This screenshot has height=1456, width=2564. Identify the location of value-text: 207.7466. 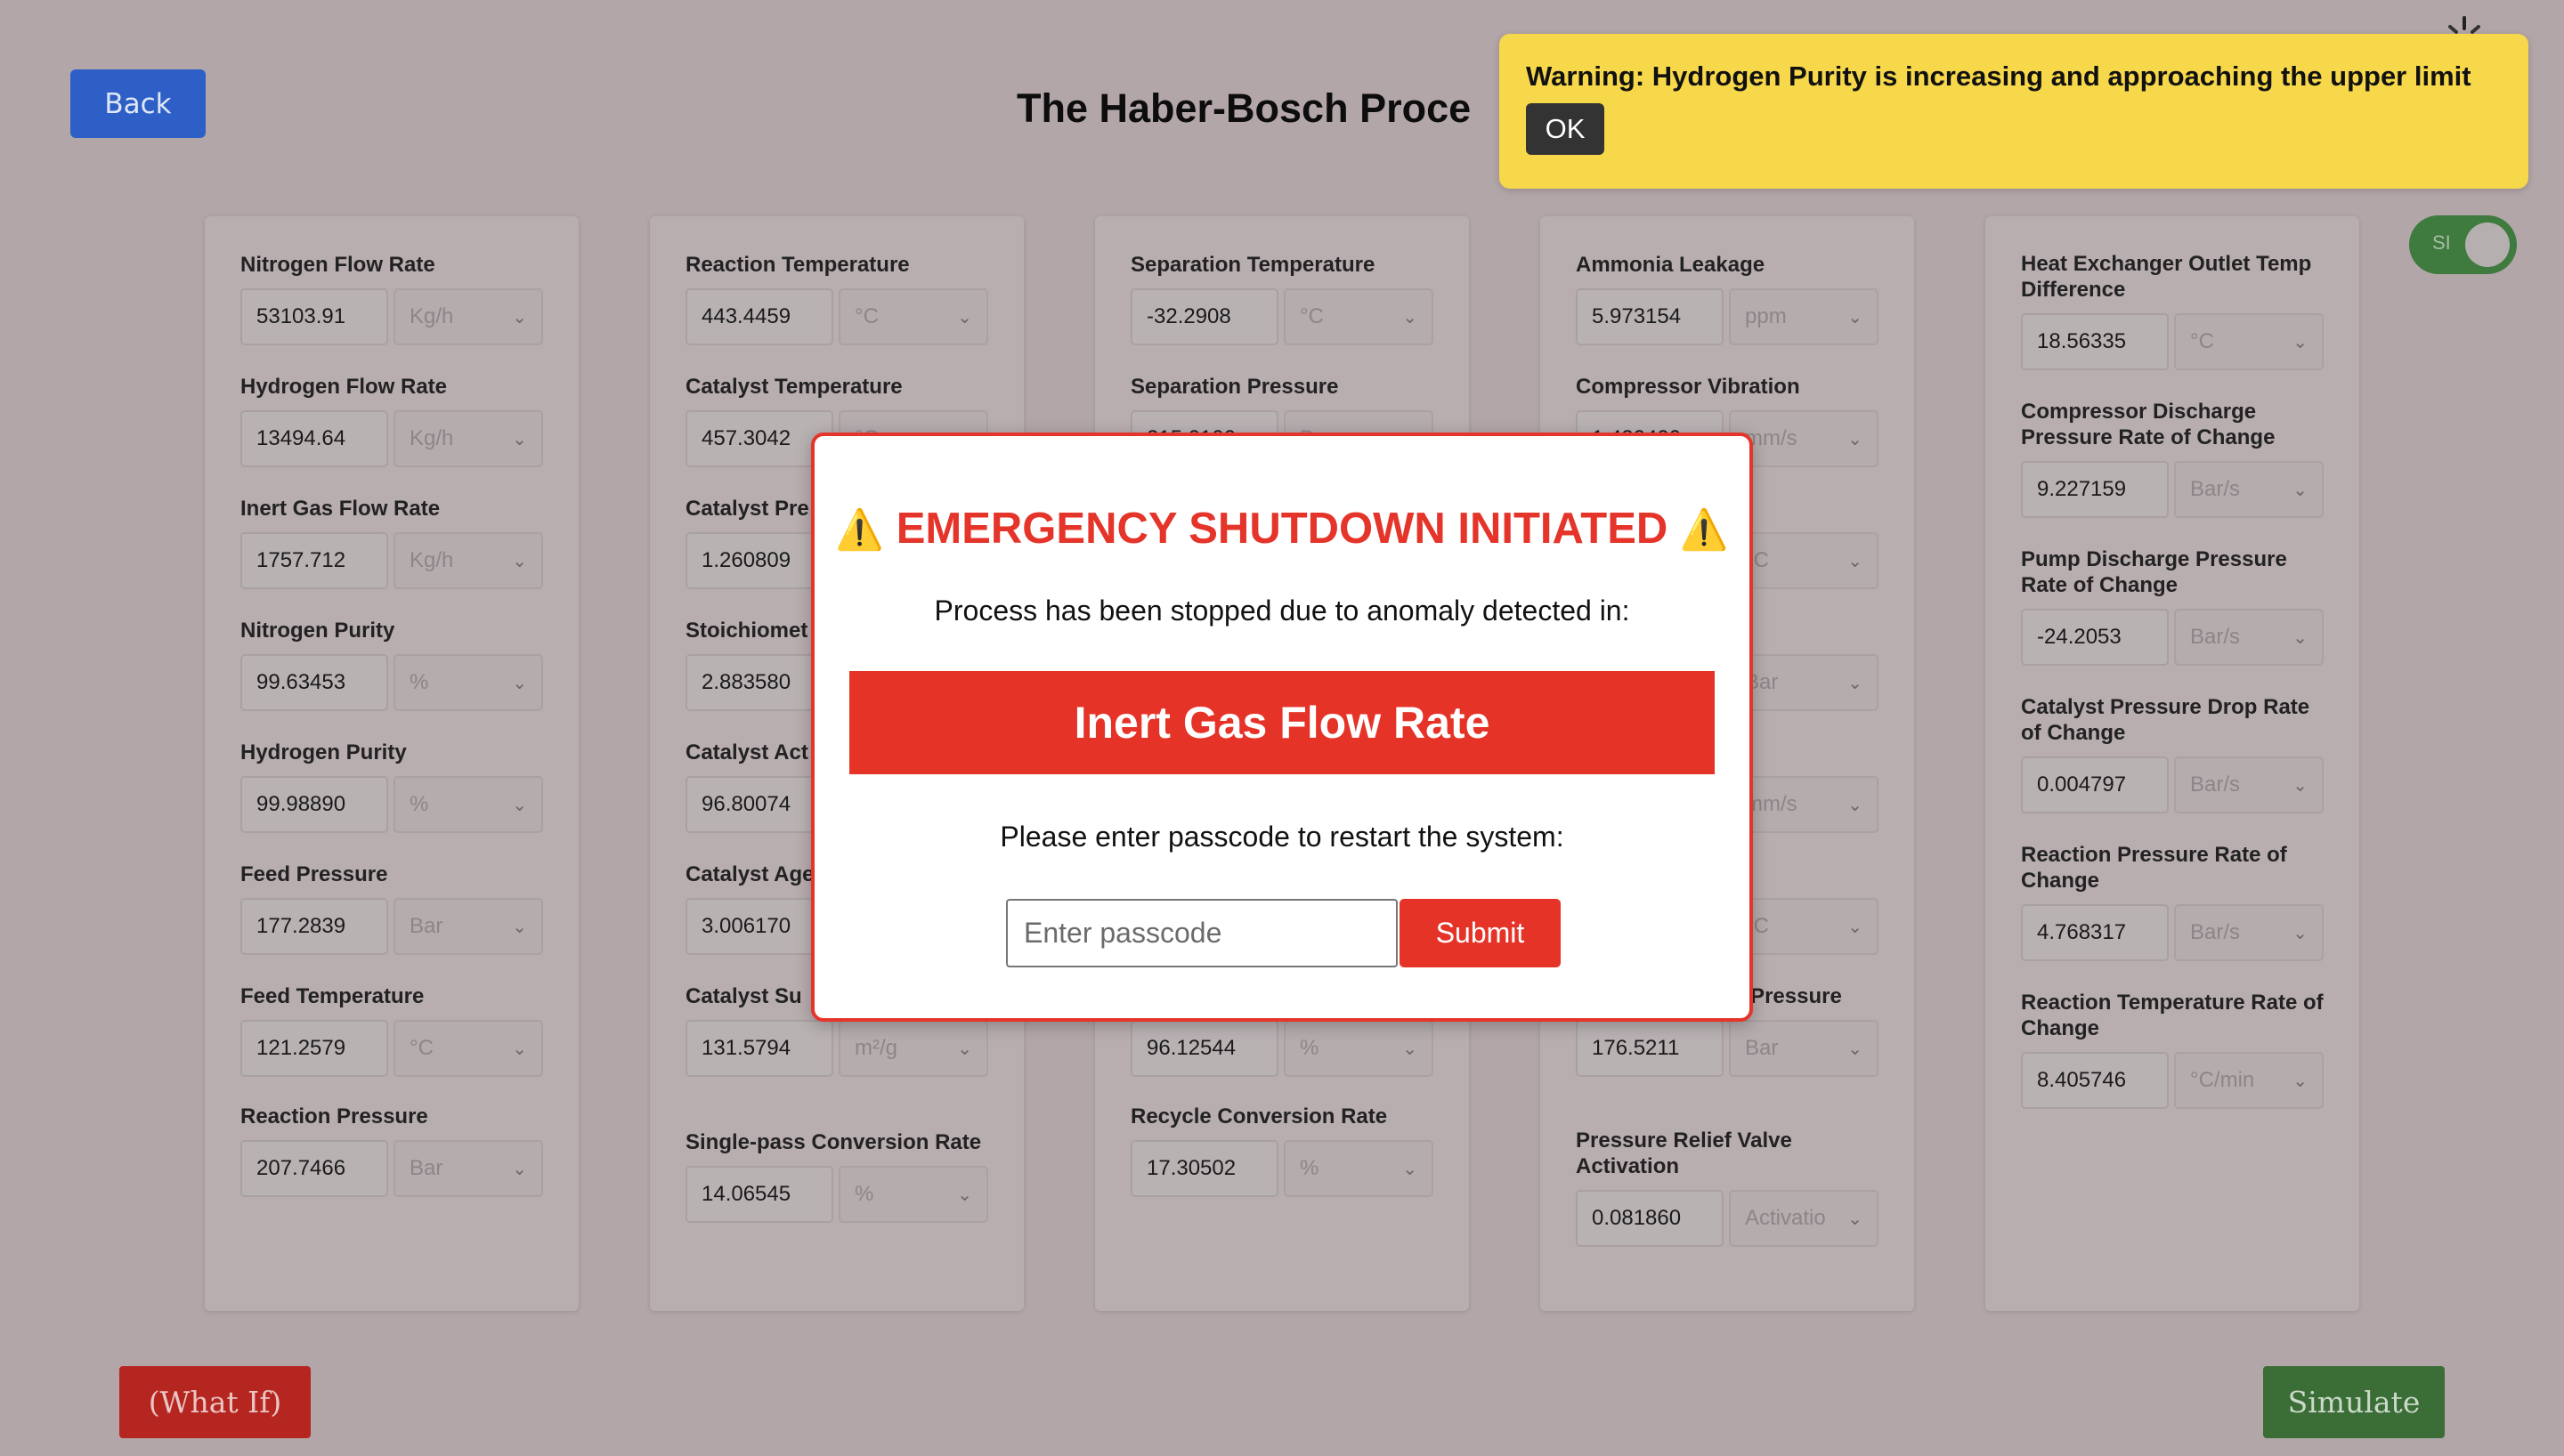
(301, 1168).